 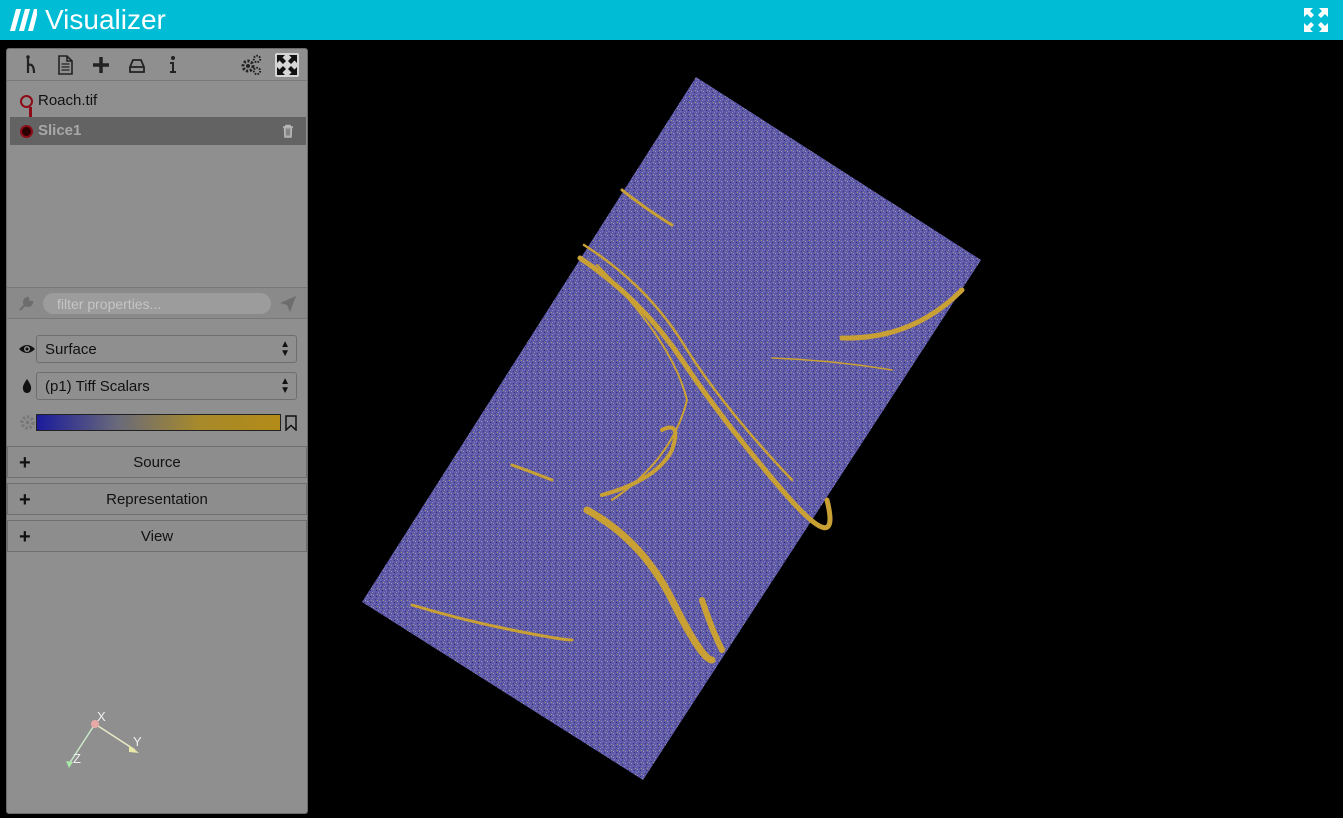 What do you see at coordinates (288, 131) in the screenshot?
I see `trash-icon` at bounding box center [288, 131].